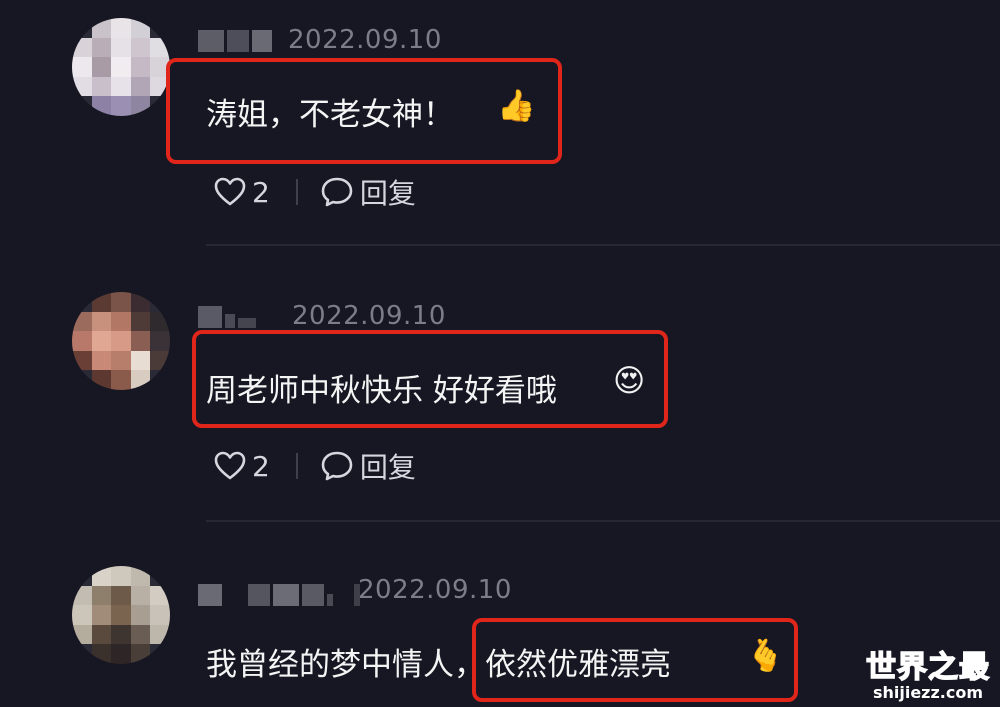 This screenshot has height=707, width=1000. I want to click on comment-text: 周老师中秋快乐 好好看哦, so click(381, 391).